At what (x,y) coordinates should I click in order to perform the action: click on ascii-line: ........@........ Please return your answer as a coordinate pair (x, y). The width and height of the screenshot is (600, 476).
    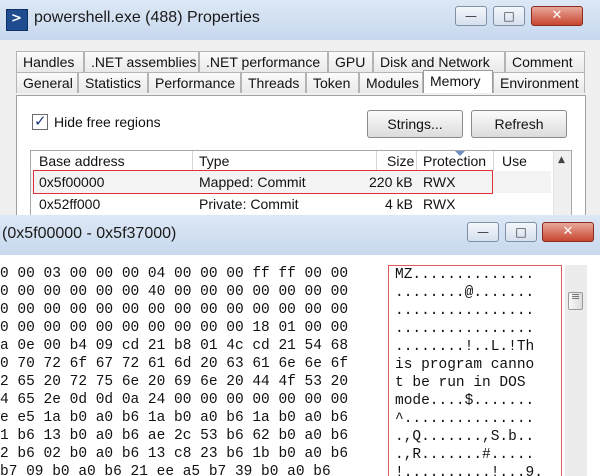
    Looking at the image, I should click on (465, 293).